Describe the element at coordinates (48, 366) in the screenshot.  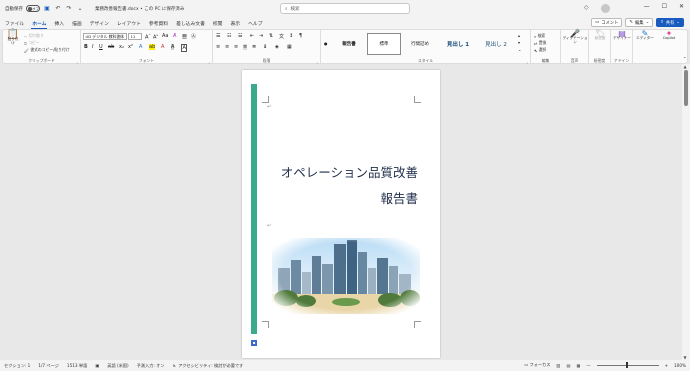
I see `status-page: 1/7 ページ` at that location.